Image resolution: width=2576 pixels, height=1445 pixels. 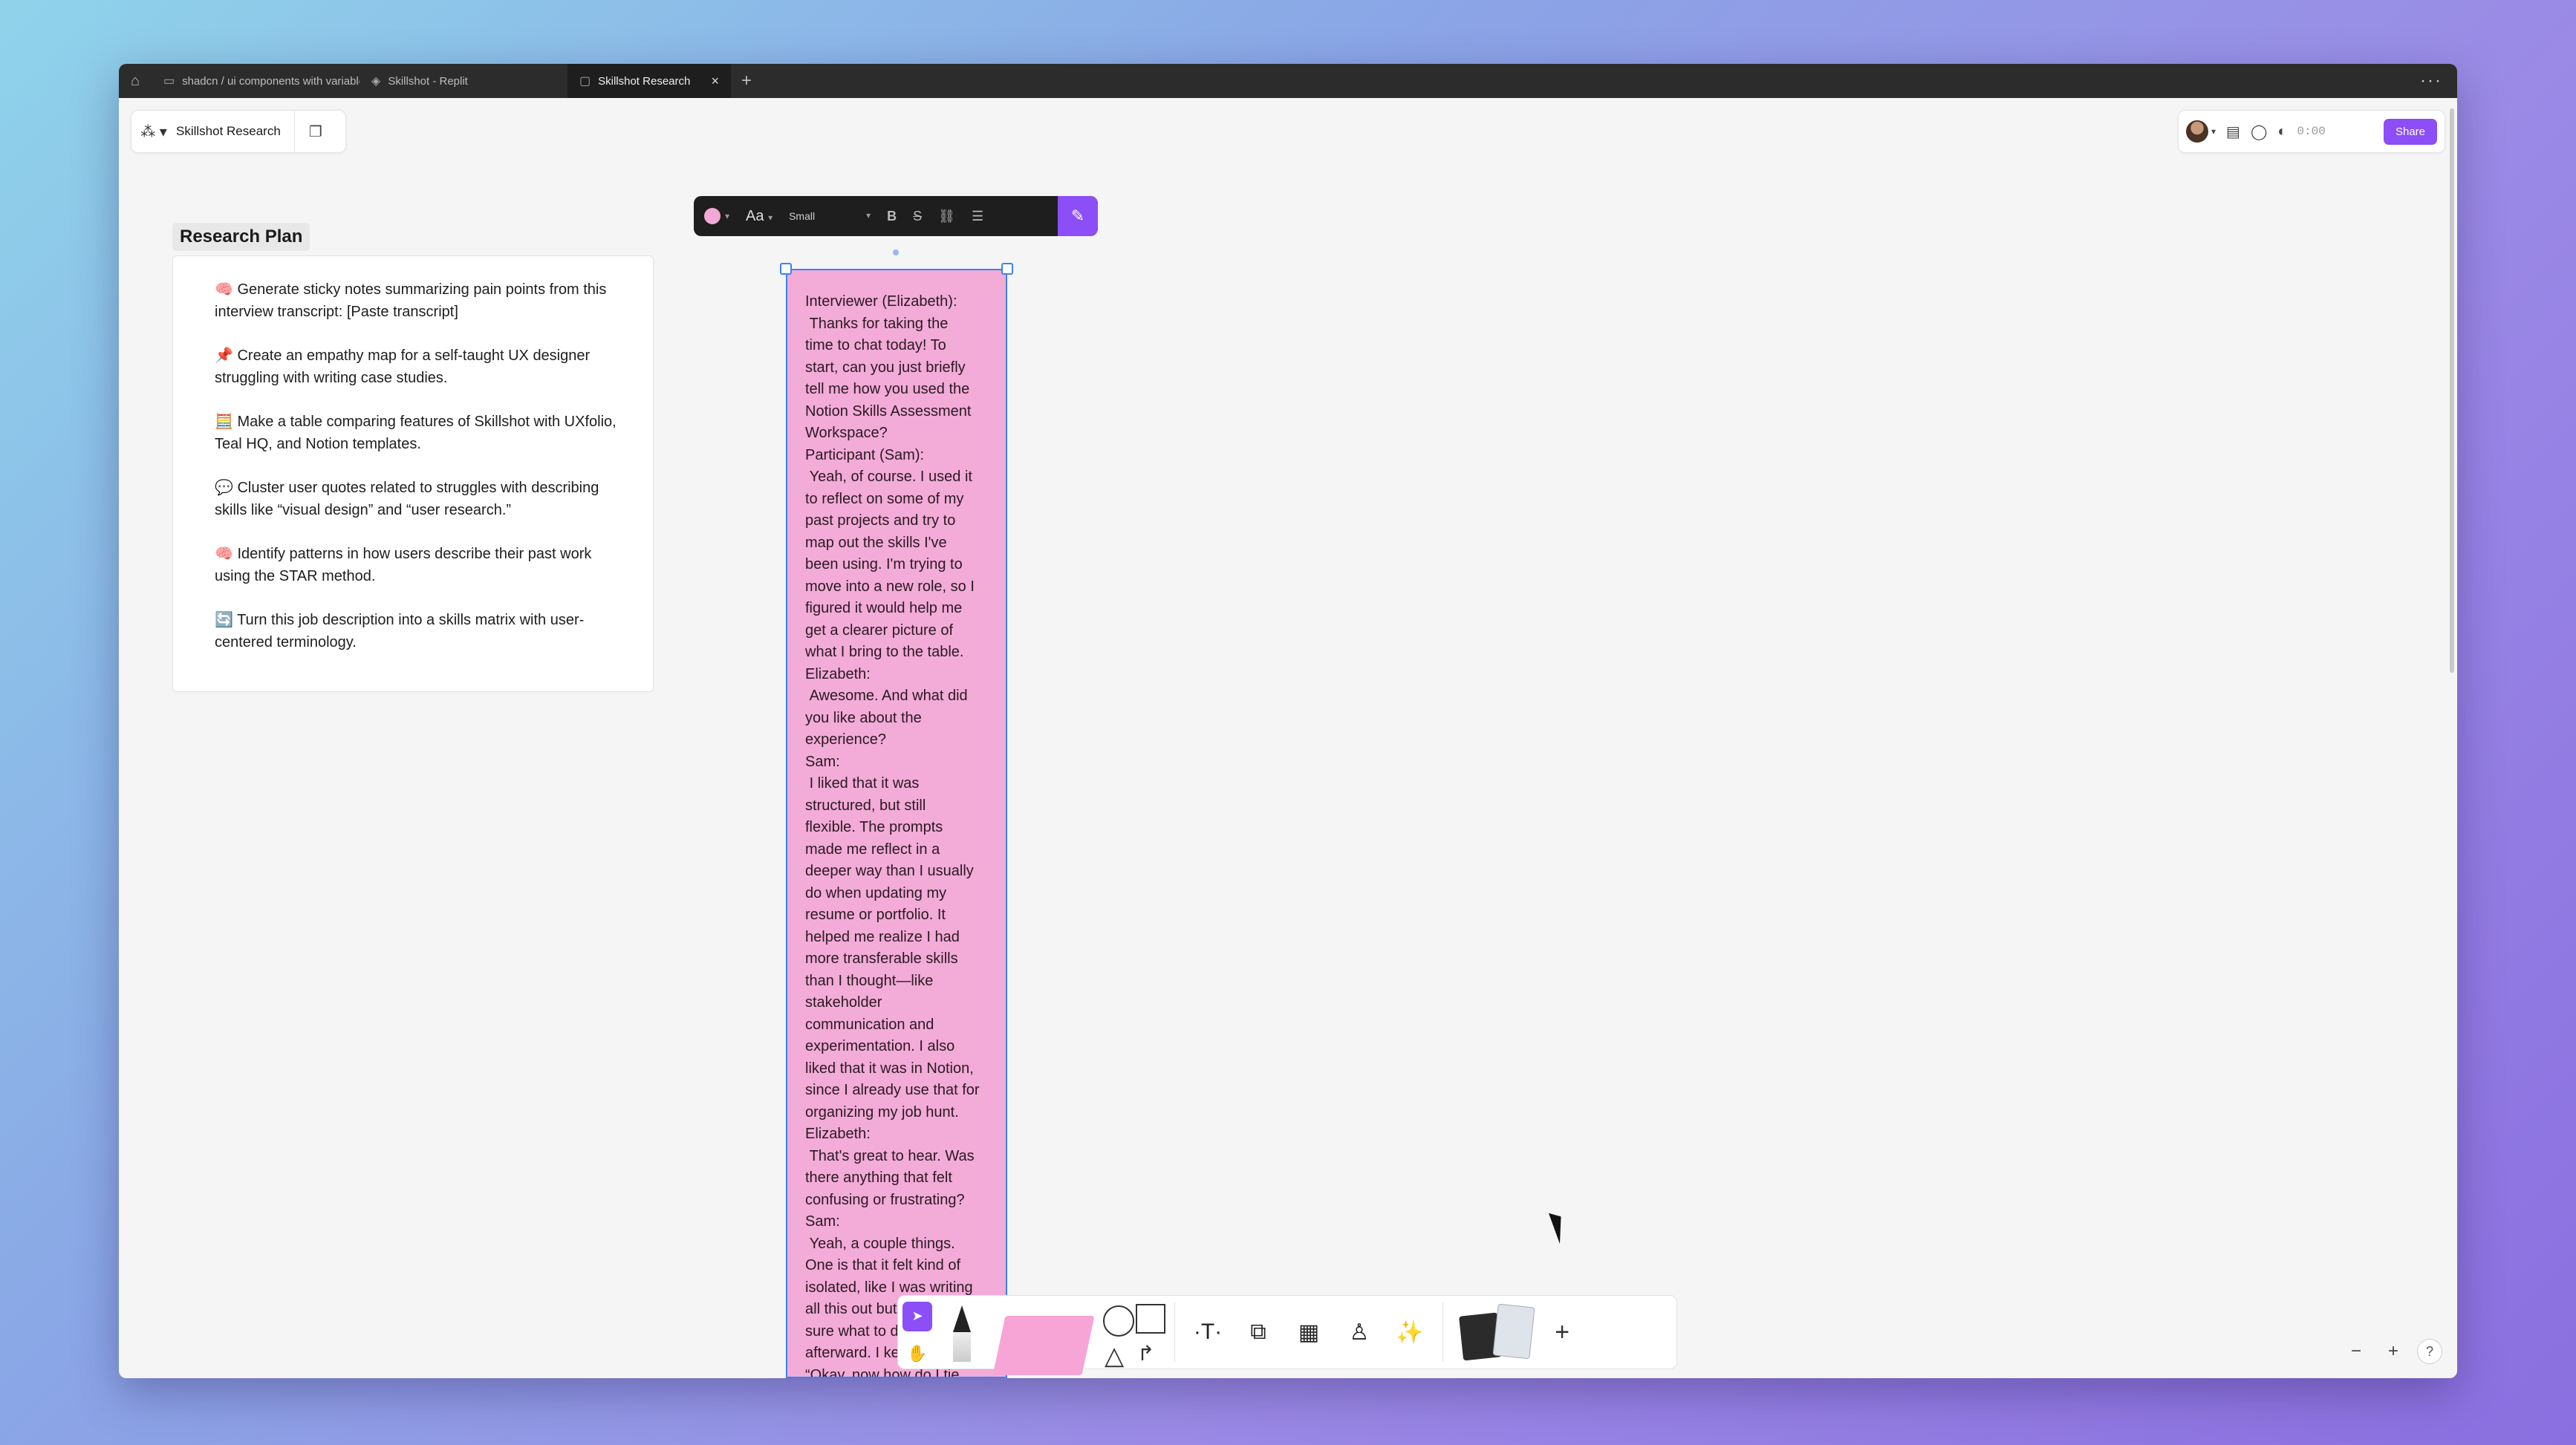 I want to click on resize-handle-top-right, so click(x=1007, y=269).